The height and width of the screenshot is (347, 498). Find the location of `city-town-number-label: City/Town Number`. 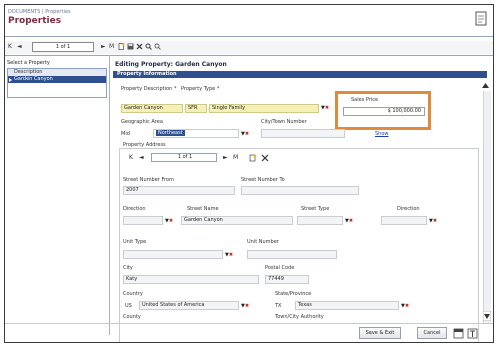

city-town-number-label: City/Town Number is located at coordinates (284, 122).